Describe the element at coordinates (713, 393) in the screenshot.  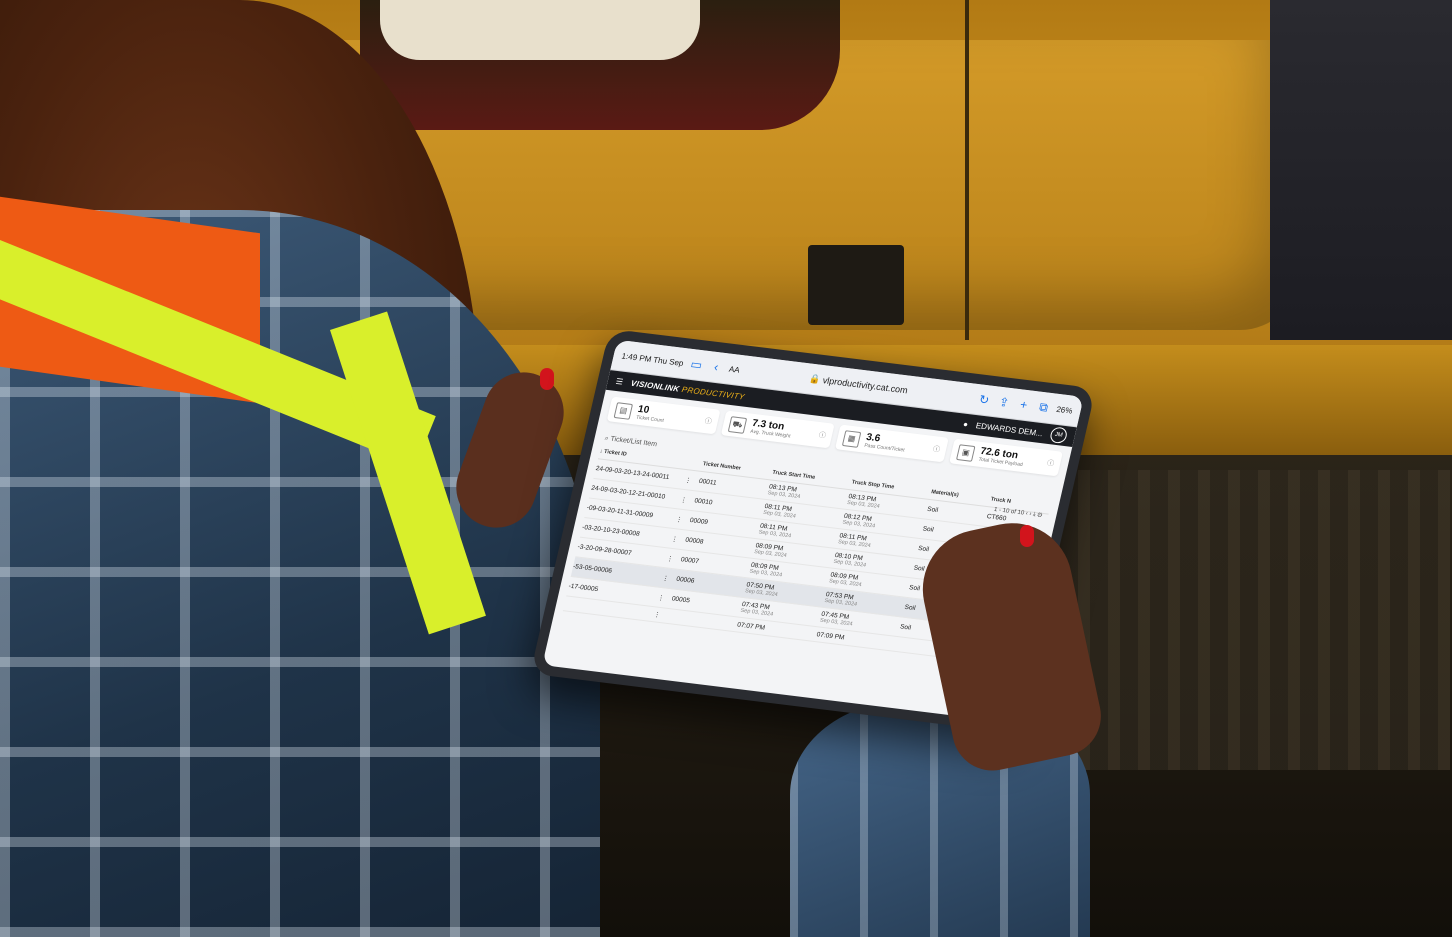
I see `brand-sub: PRODUCTIVITY` at that location.